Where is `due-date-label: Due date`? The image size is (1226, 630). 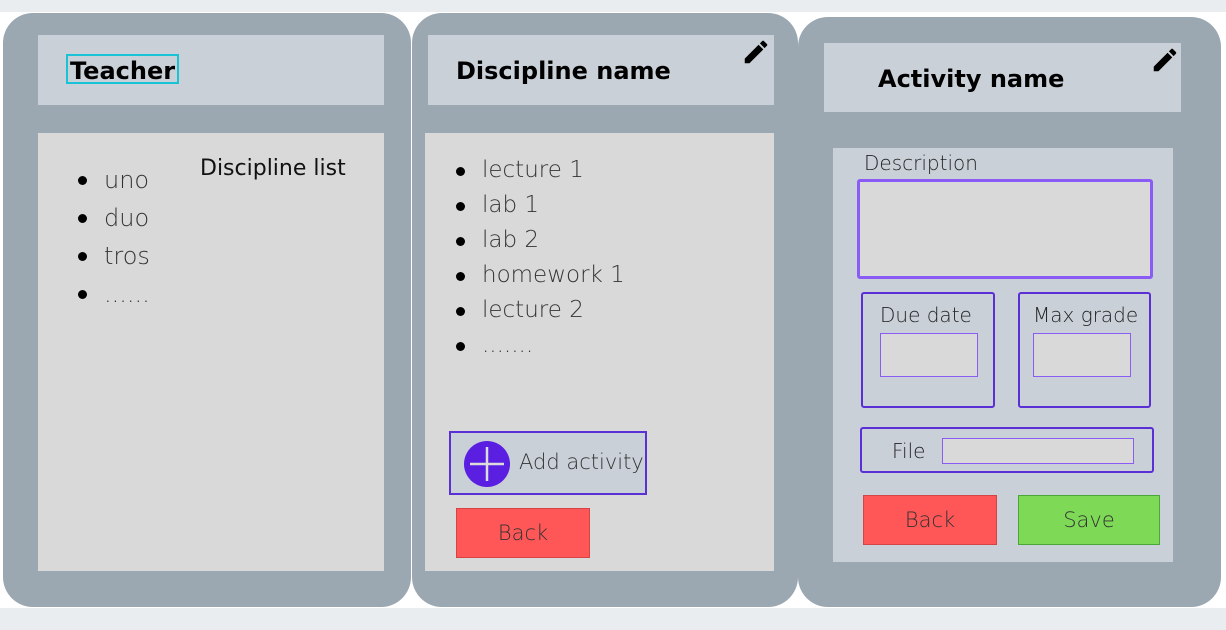 due-date-label: Due date is located at coordinates (926, 315).